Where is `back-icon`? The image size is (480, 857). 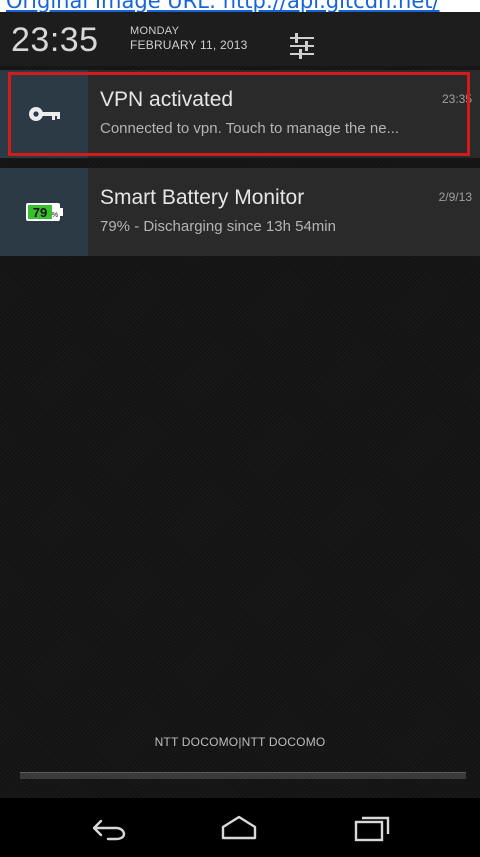 back-icon is located at coordinates (109, 830).